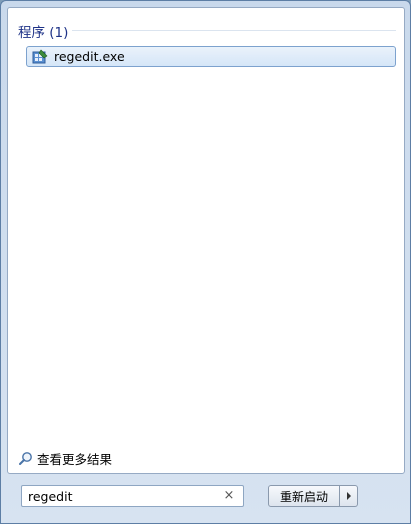 Image resolution: width=411 pixels, height=524 pixels. Describe the element at coordinates (211, 56) in the screenshot. I see `result-item-regedit: regedit.exe` at that location.